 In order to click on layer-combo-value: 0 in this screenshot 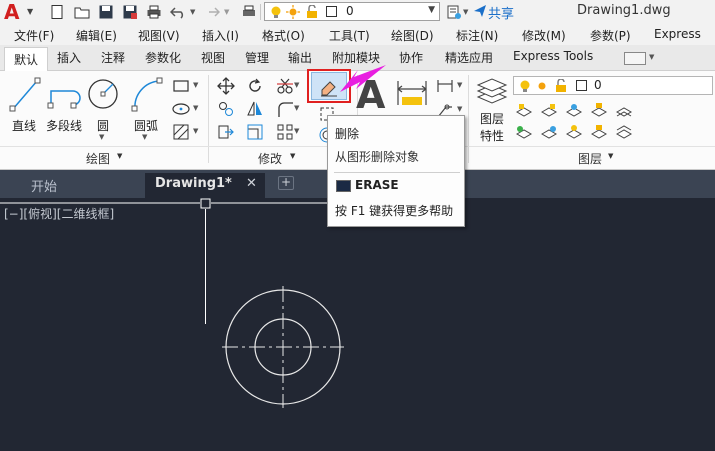, I will do `click(598, 85)`.